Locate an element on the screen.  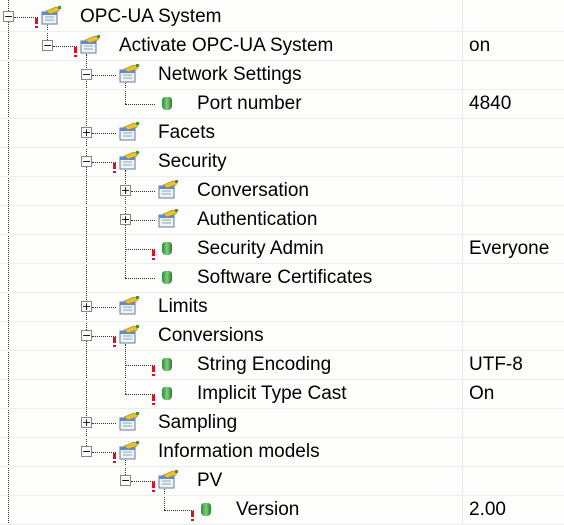
tree-row: + Conversation is located at coordinates (282, 191).